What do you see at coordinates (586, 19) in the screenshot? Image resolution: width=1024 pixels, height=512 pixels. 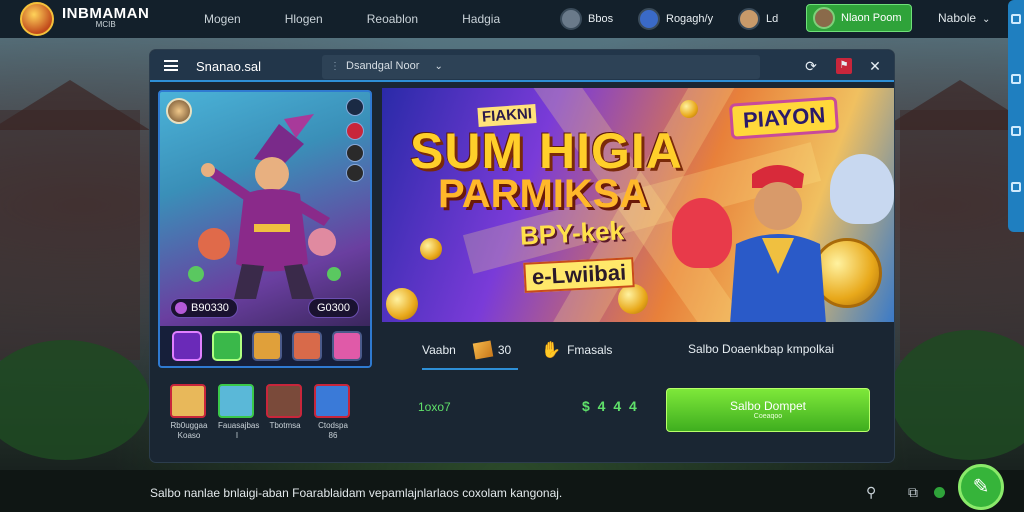 I see `nav-user-1: Bbos` at bounding box center [586, 19].